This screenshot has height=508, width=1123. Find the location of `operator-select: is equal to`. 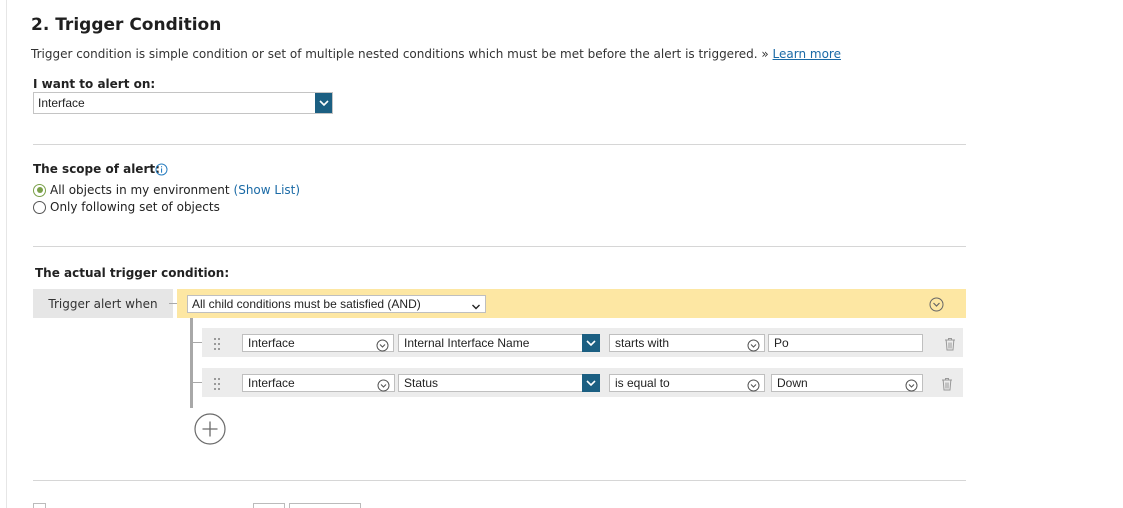

operator-select: is equal to is located at coordinates (687, 383).